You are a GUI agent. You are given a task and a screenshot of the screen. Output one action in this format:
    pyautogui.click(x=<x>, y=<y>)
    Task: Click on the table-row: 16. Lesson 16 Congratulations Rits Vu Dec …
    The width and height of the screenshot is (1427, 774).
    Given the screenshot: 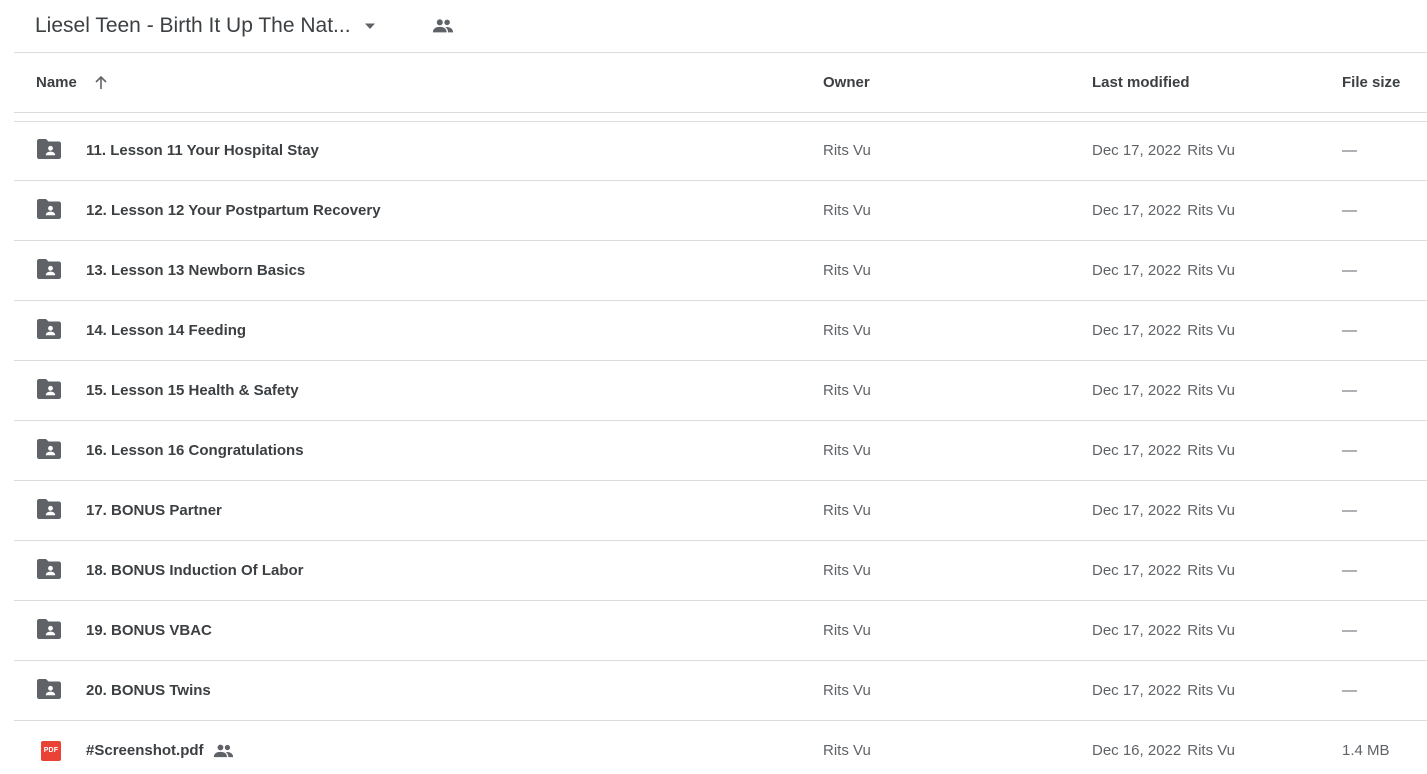 What is the action you would take?
    pyautogui.click(x=720, y=451)
    